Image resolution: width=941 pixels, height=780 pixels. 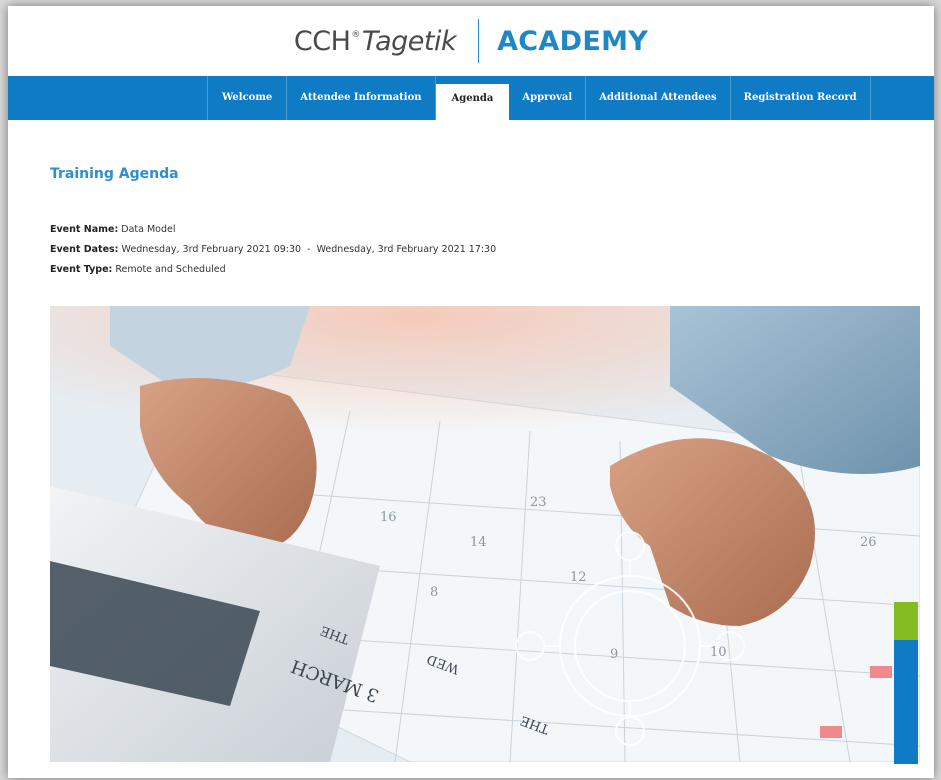 I want to click on accent-bar-green, so click(x=906, y=621).